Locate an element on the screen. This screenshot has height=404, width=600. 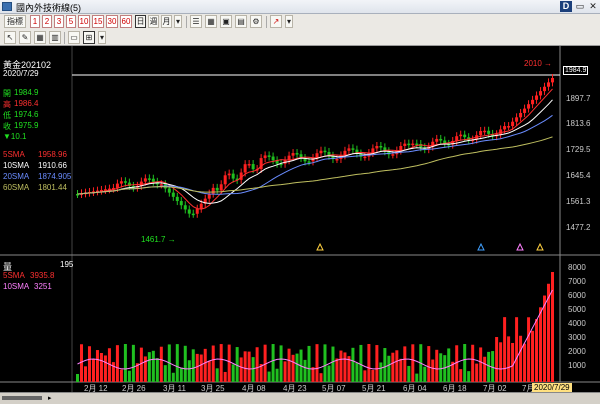
close-button: ✕ is located at coordinates (593, 6).